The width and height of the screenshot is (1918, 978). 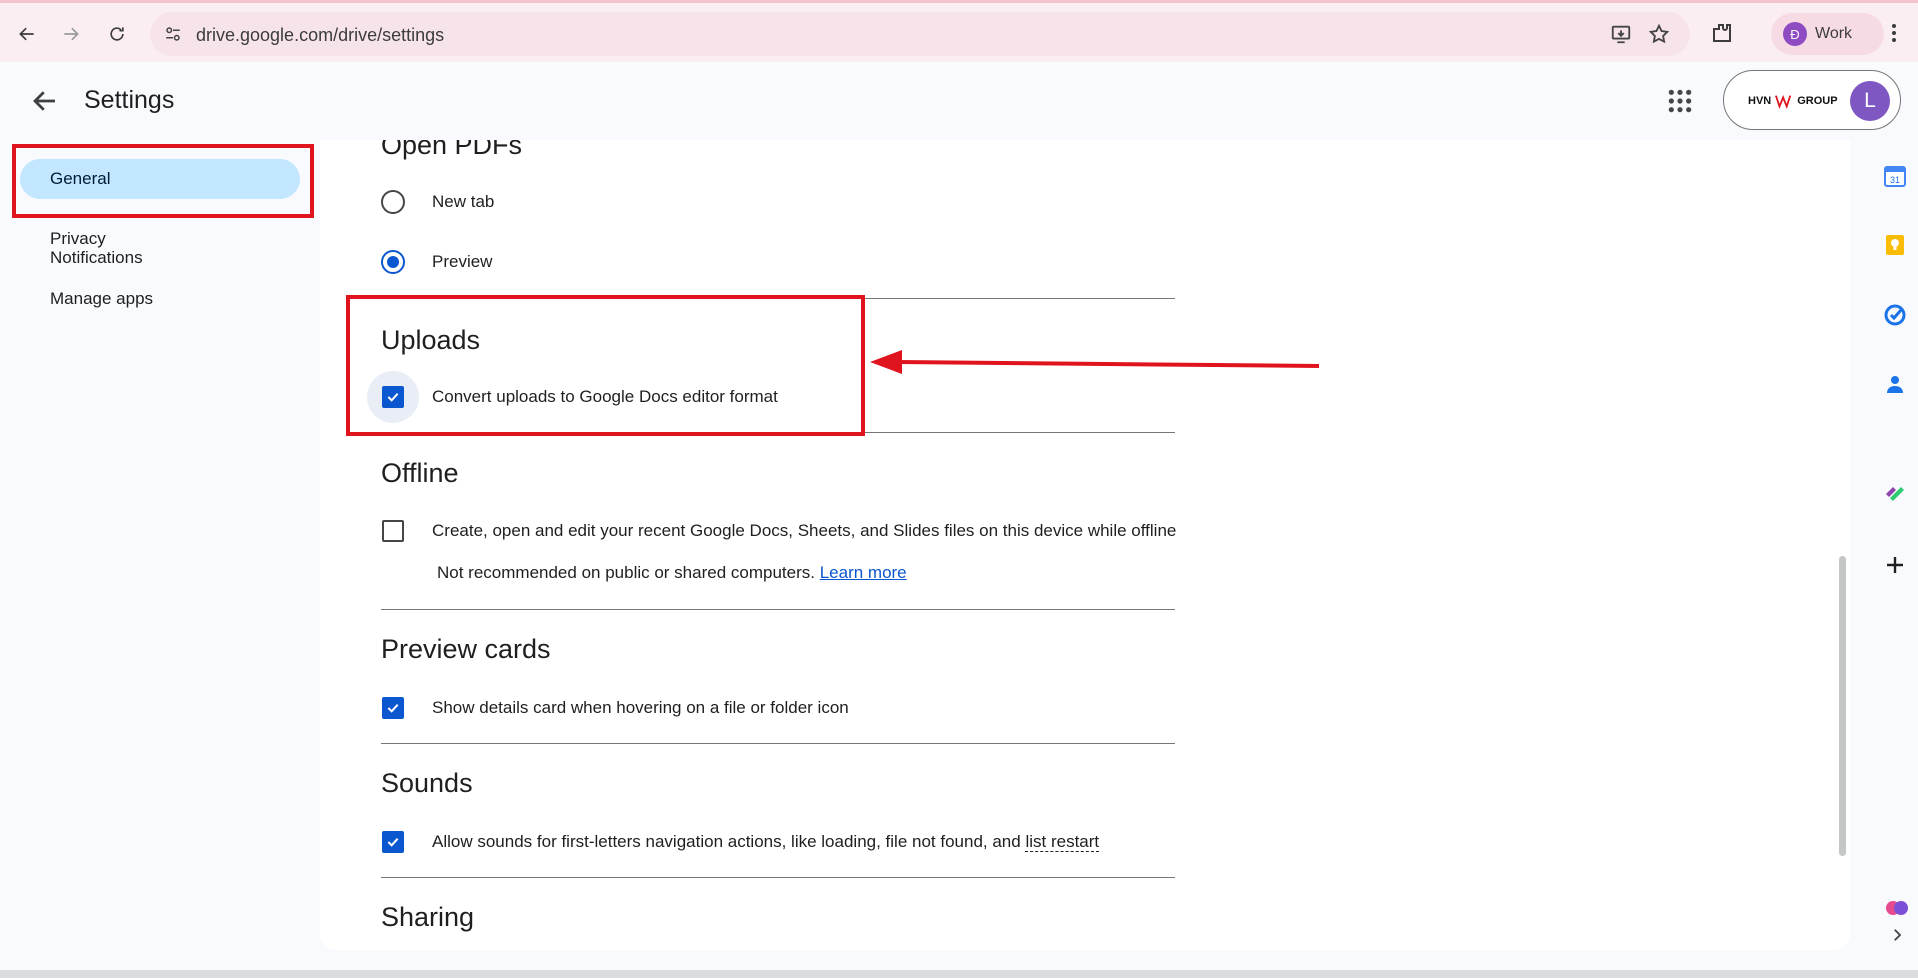 I want to click on bookmark-star-icon, so click(x=1659, y=34).